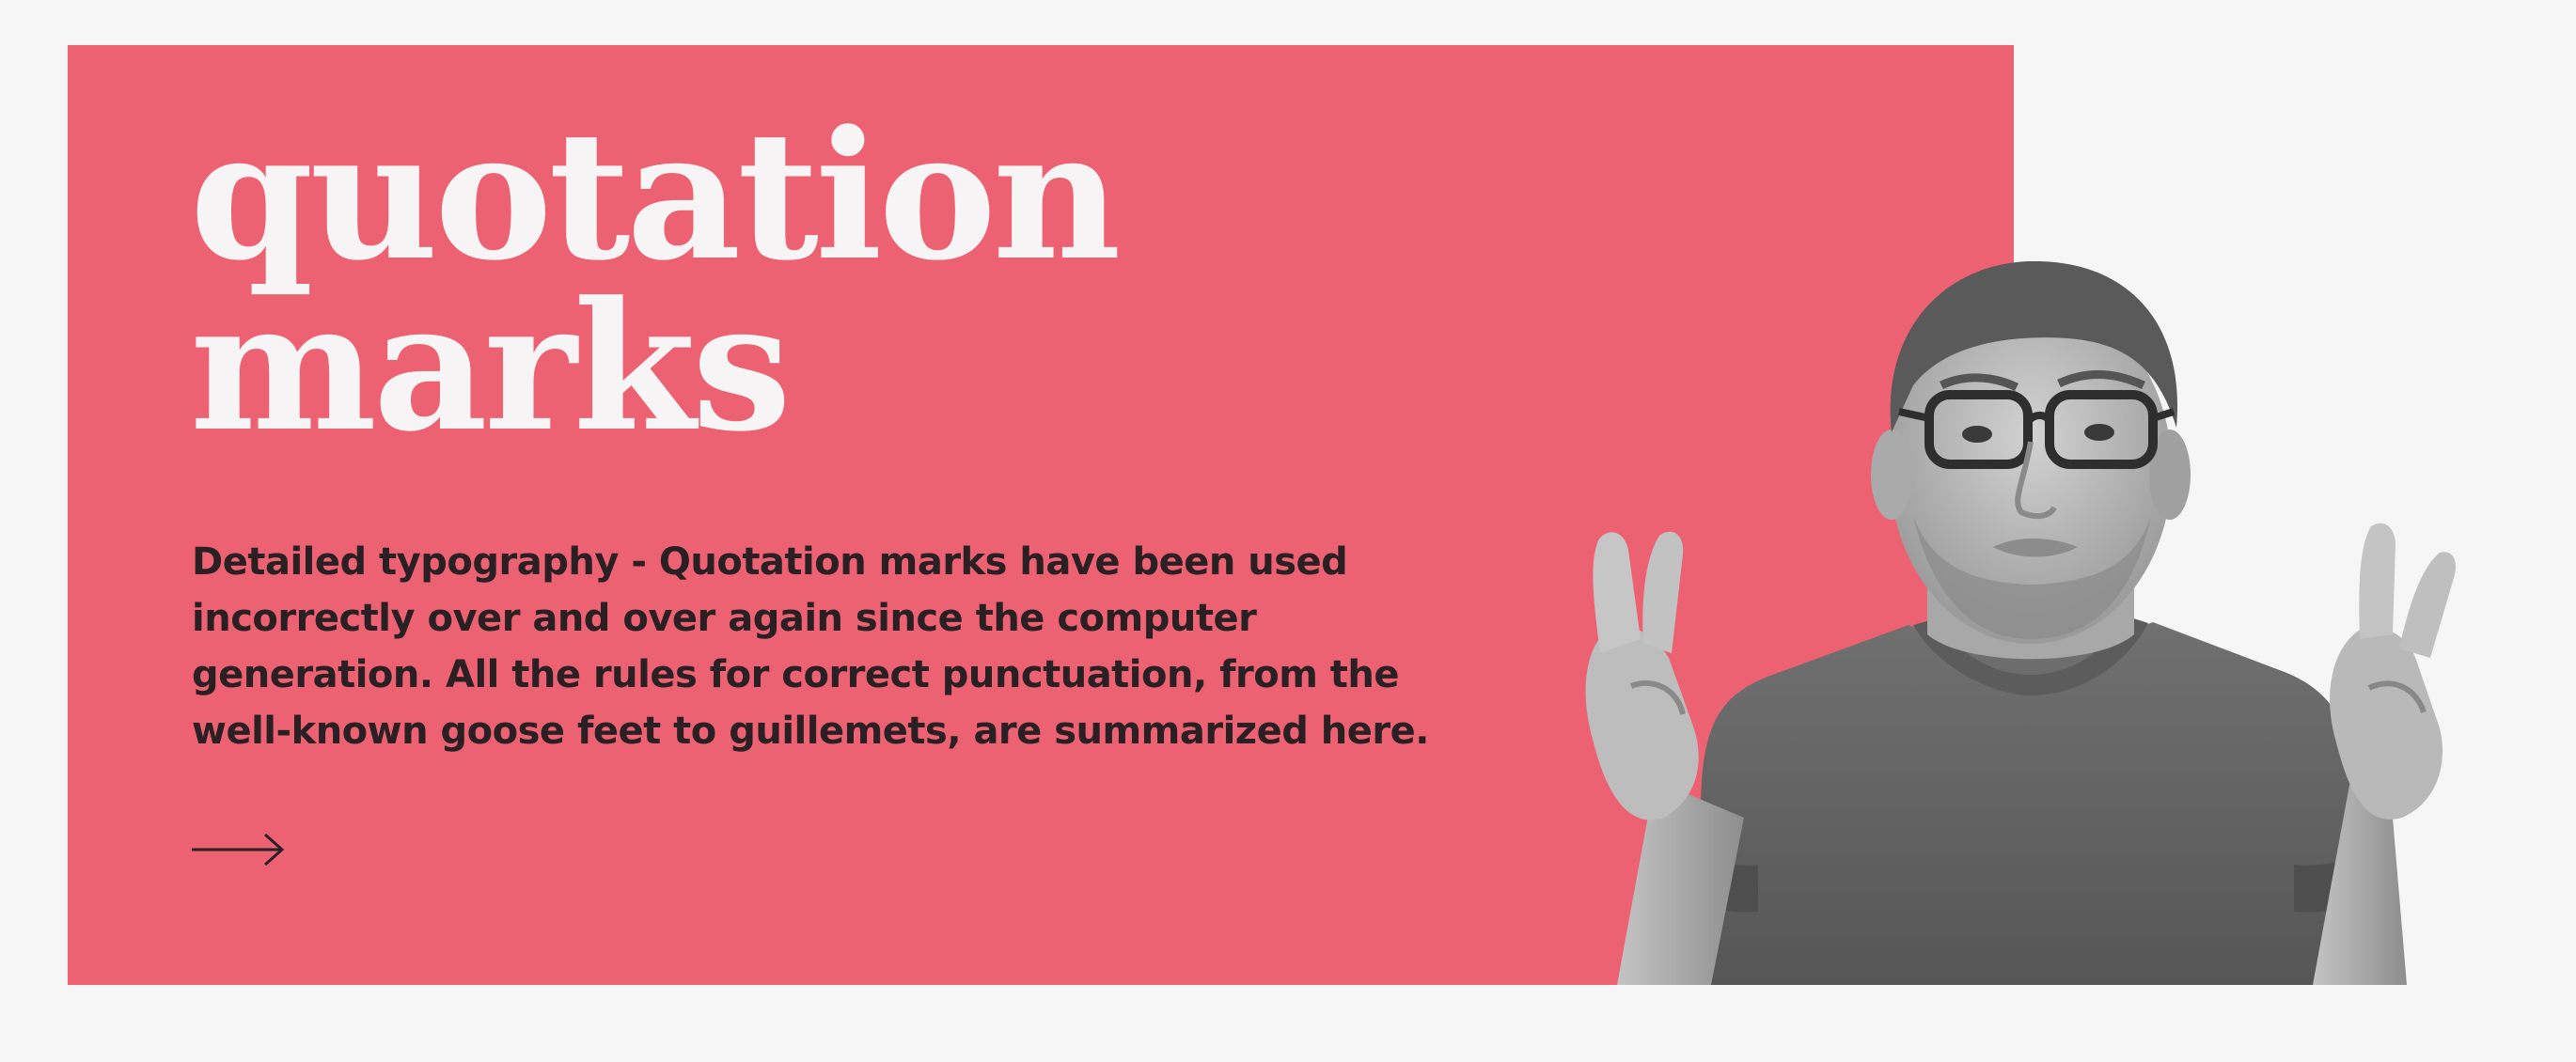 Image resolution: width=2576 pixels, height=1062 pixels. What do you see at coordinates (656, 196) in the screenshot?
I see `title-line-1: quotation` at bounding box center [656, 196].